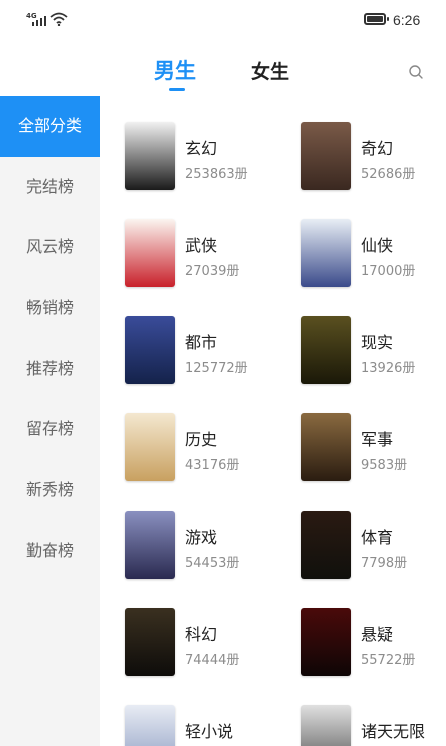  I want to click on category-name: 现实, so click(377, 342).